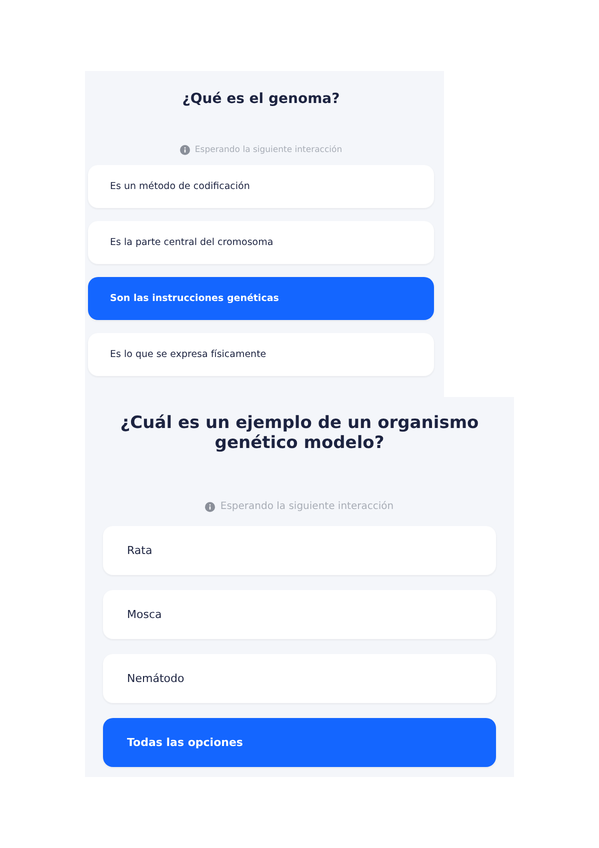 This screenshot has height=848, width=599. Describe the element at coordinates (261, 242) in the screenshot. I see `answer-option: Es la parte central del cromosoma` at that location.